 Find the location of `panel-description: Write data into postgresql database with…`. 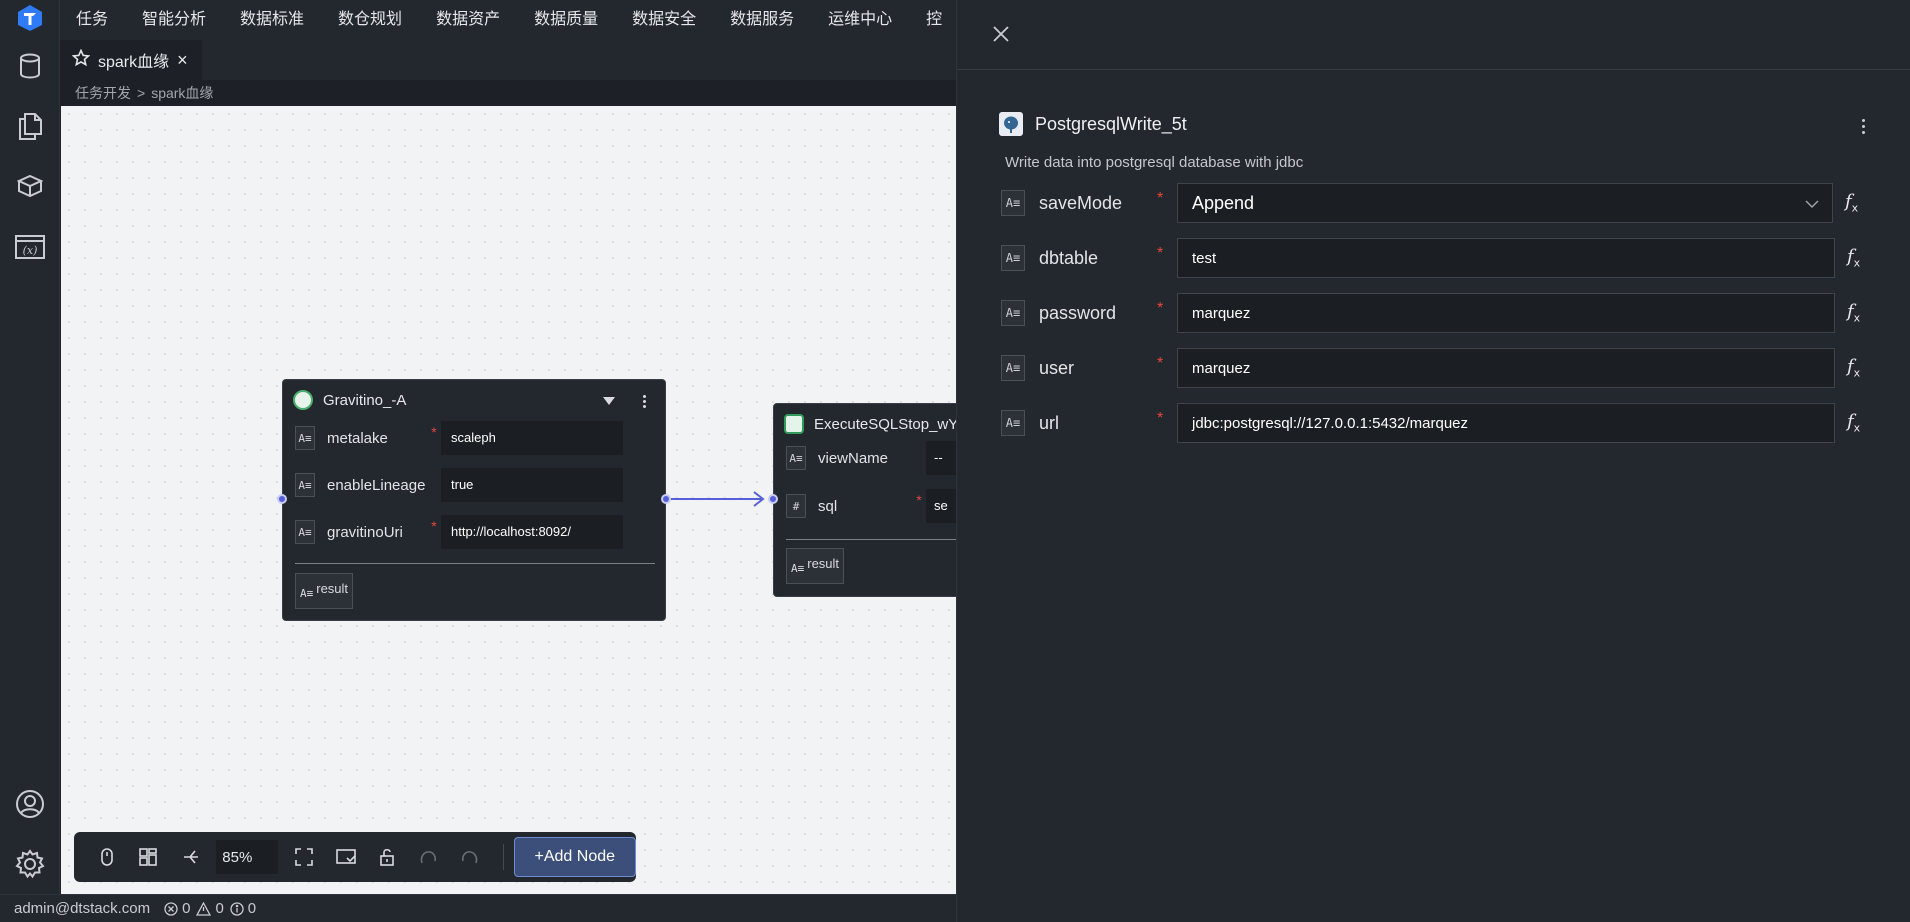

panel-description: Write data into postgresql database with… is located at coordinates (1154, 162).